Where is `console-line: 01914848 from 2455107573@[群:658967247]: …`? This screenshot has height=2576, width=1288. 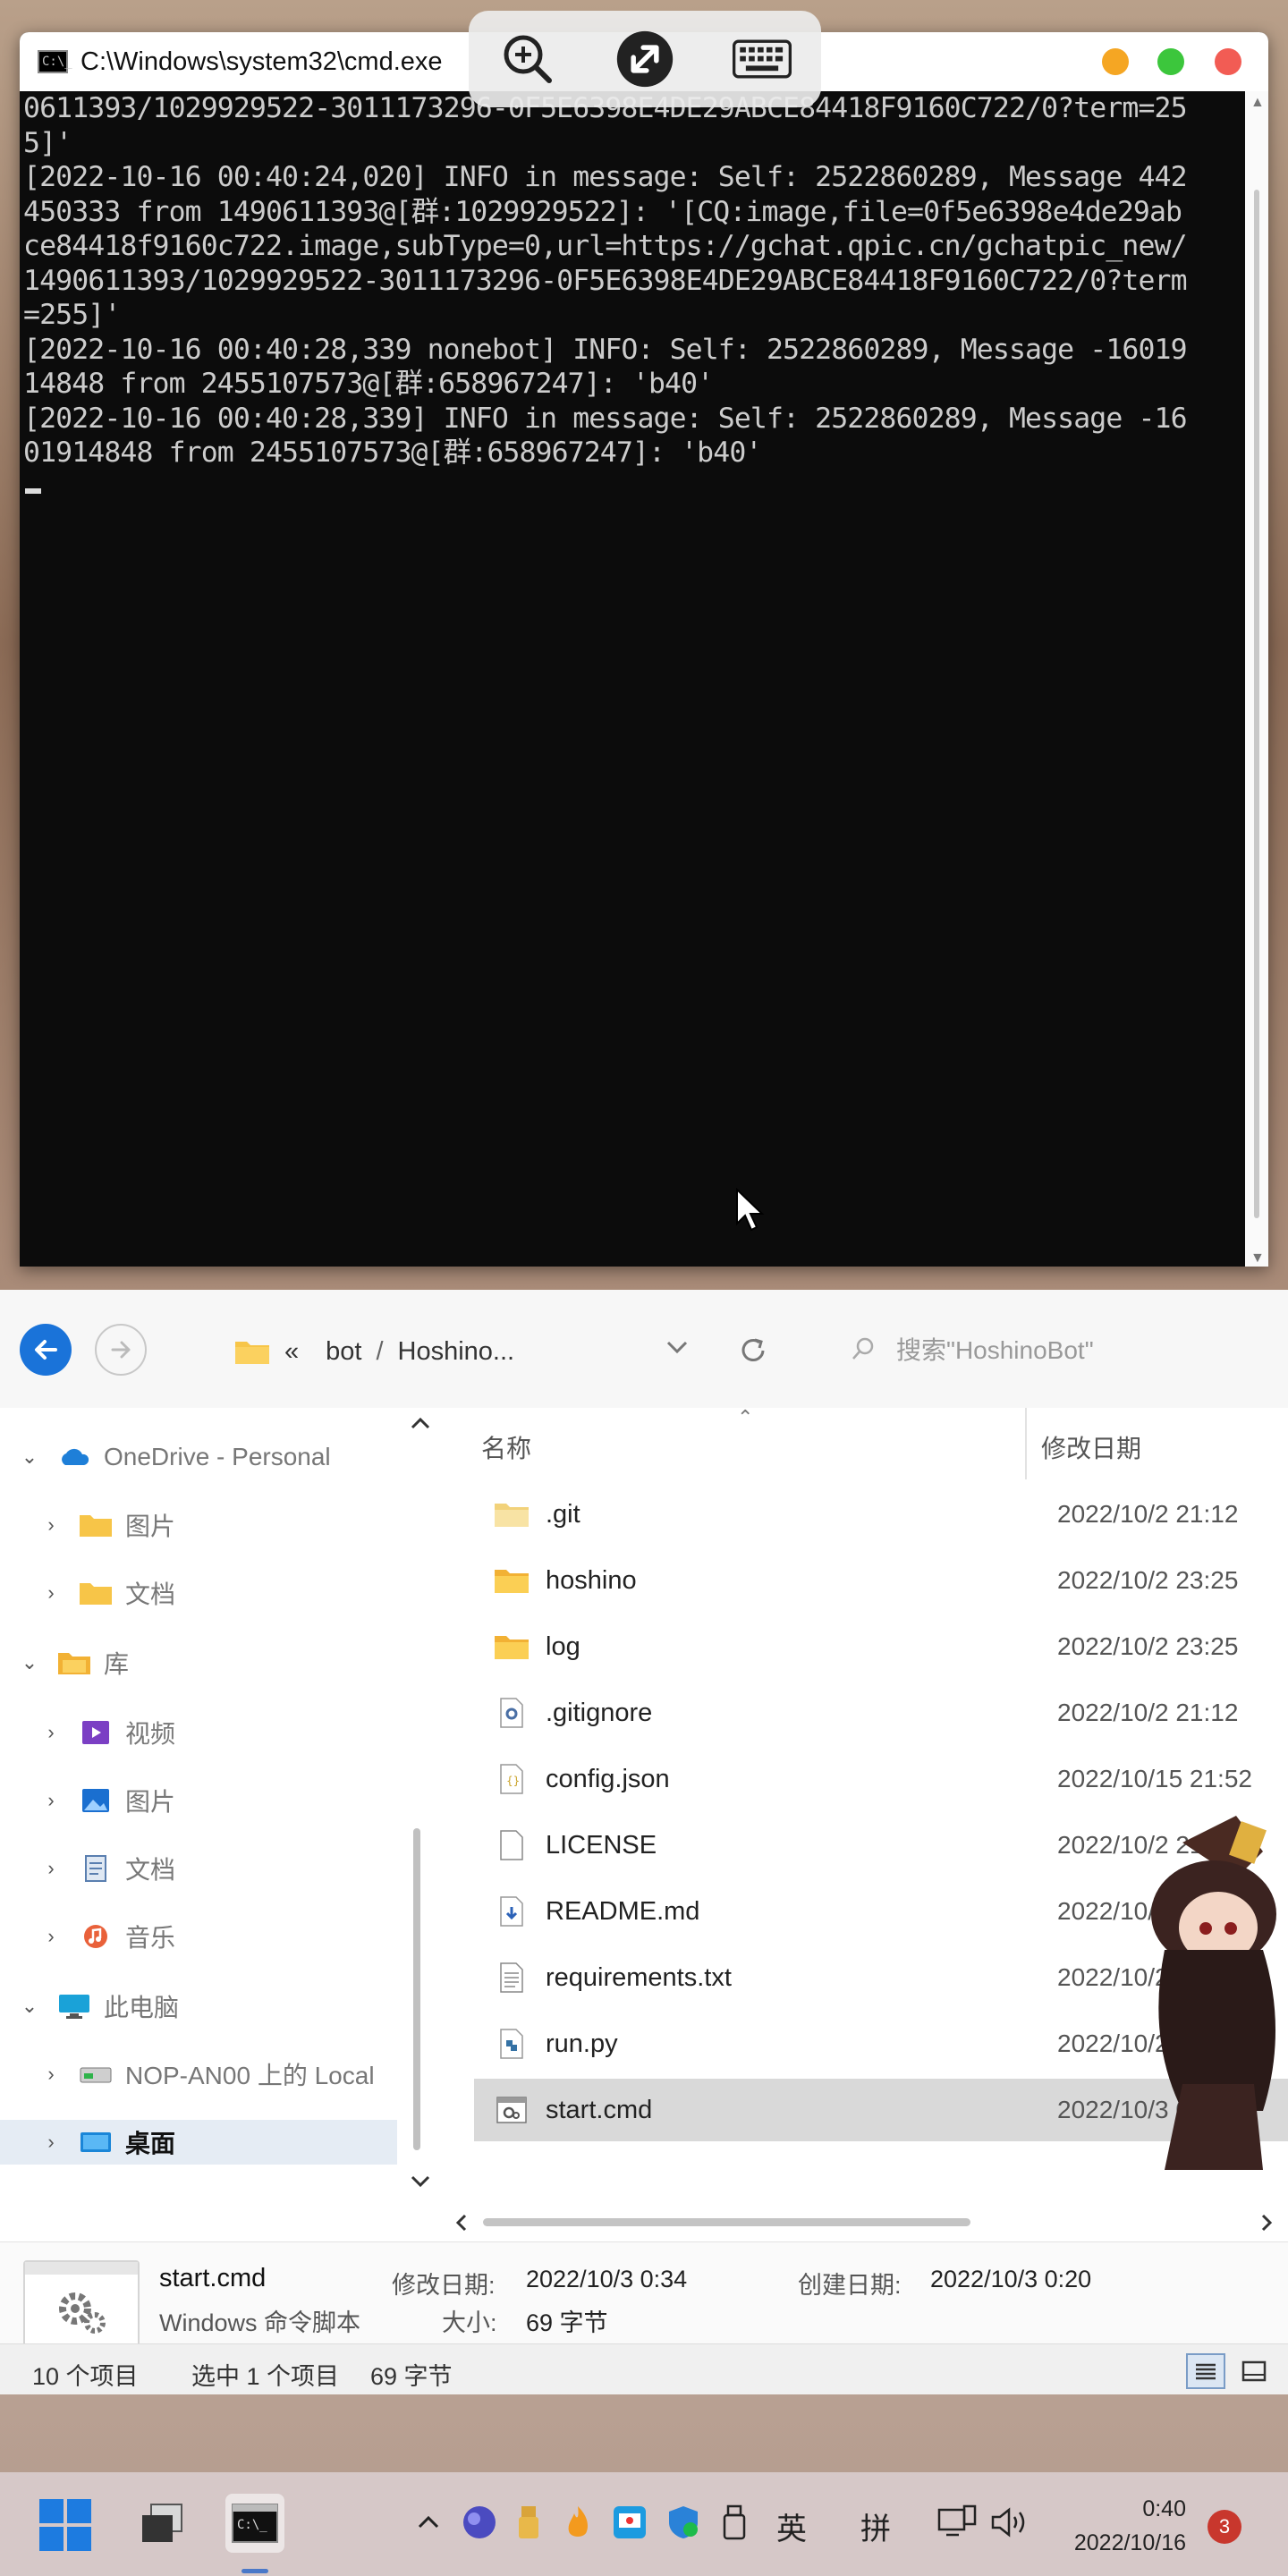 console-line: 01914848 from 2455107573@[群:658967247]: … is located at coordinates (392, 452).